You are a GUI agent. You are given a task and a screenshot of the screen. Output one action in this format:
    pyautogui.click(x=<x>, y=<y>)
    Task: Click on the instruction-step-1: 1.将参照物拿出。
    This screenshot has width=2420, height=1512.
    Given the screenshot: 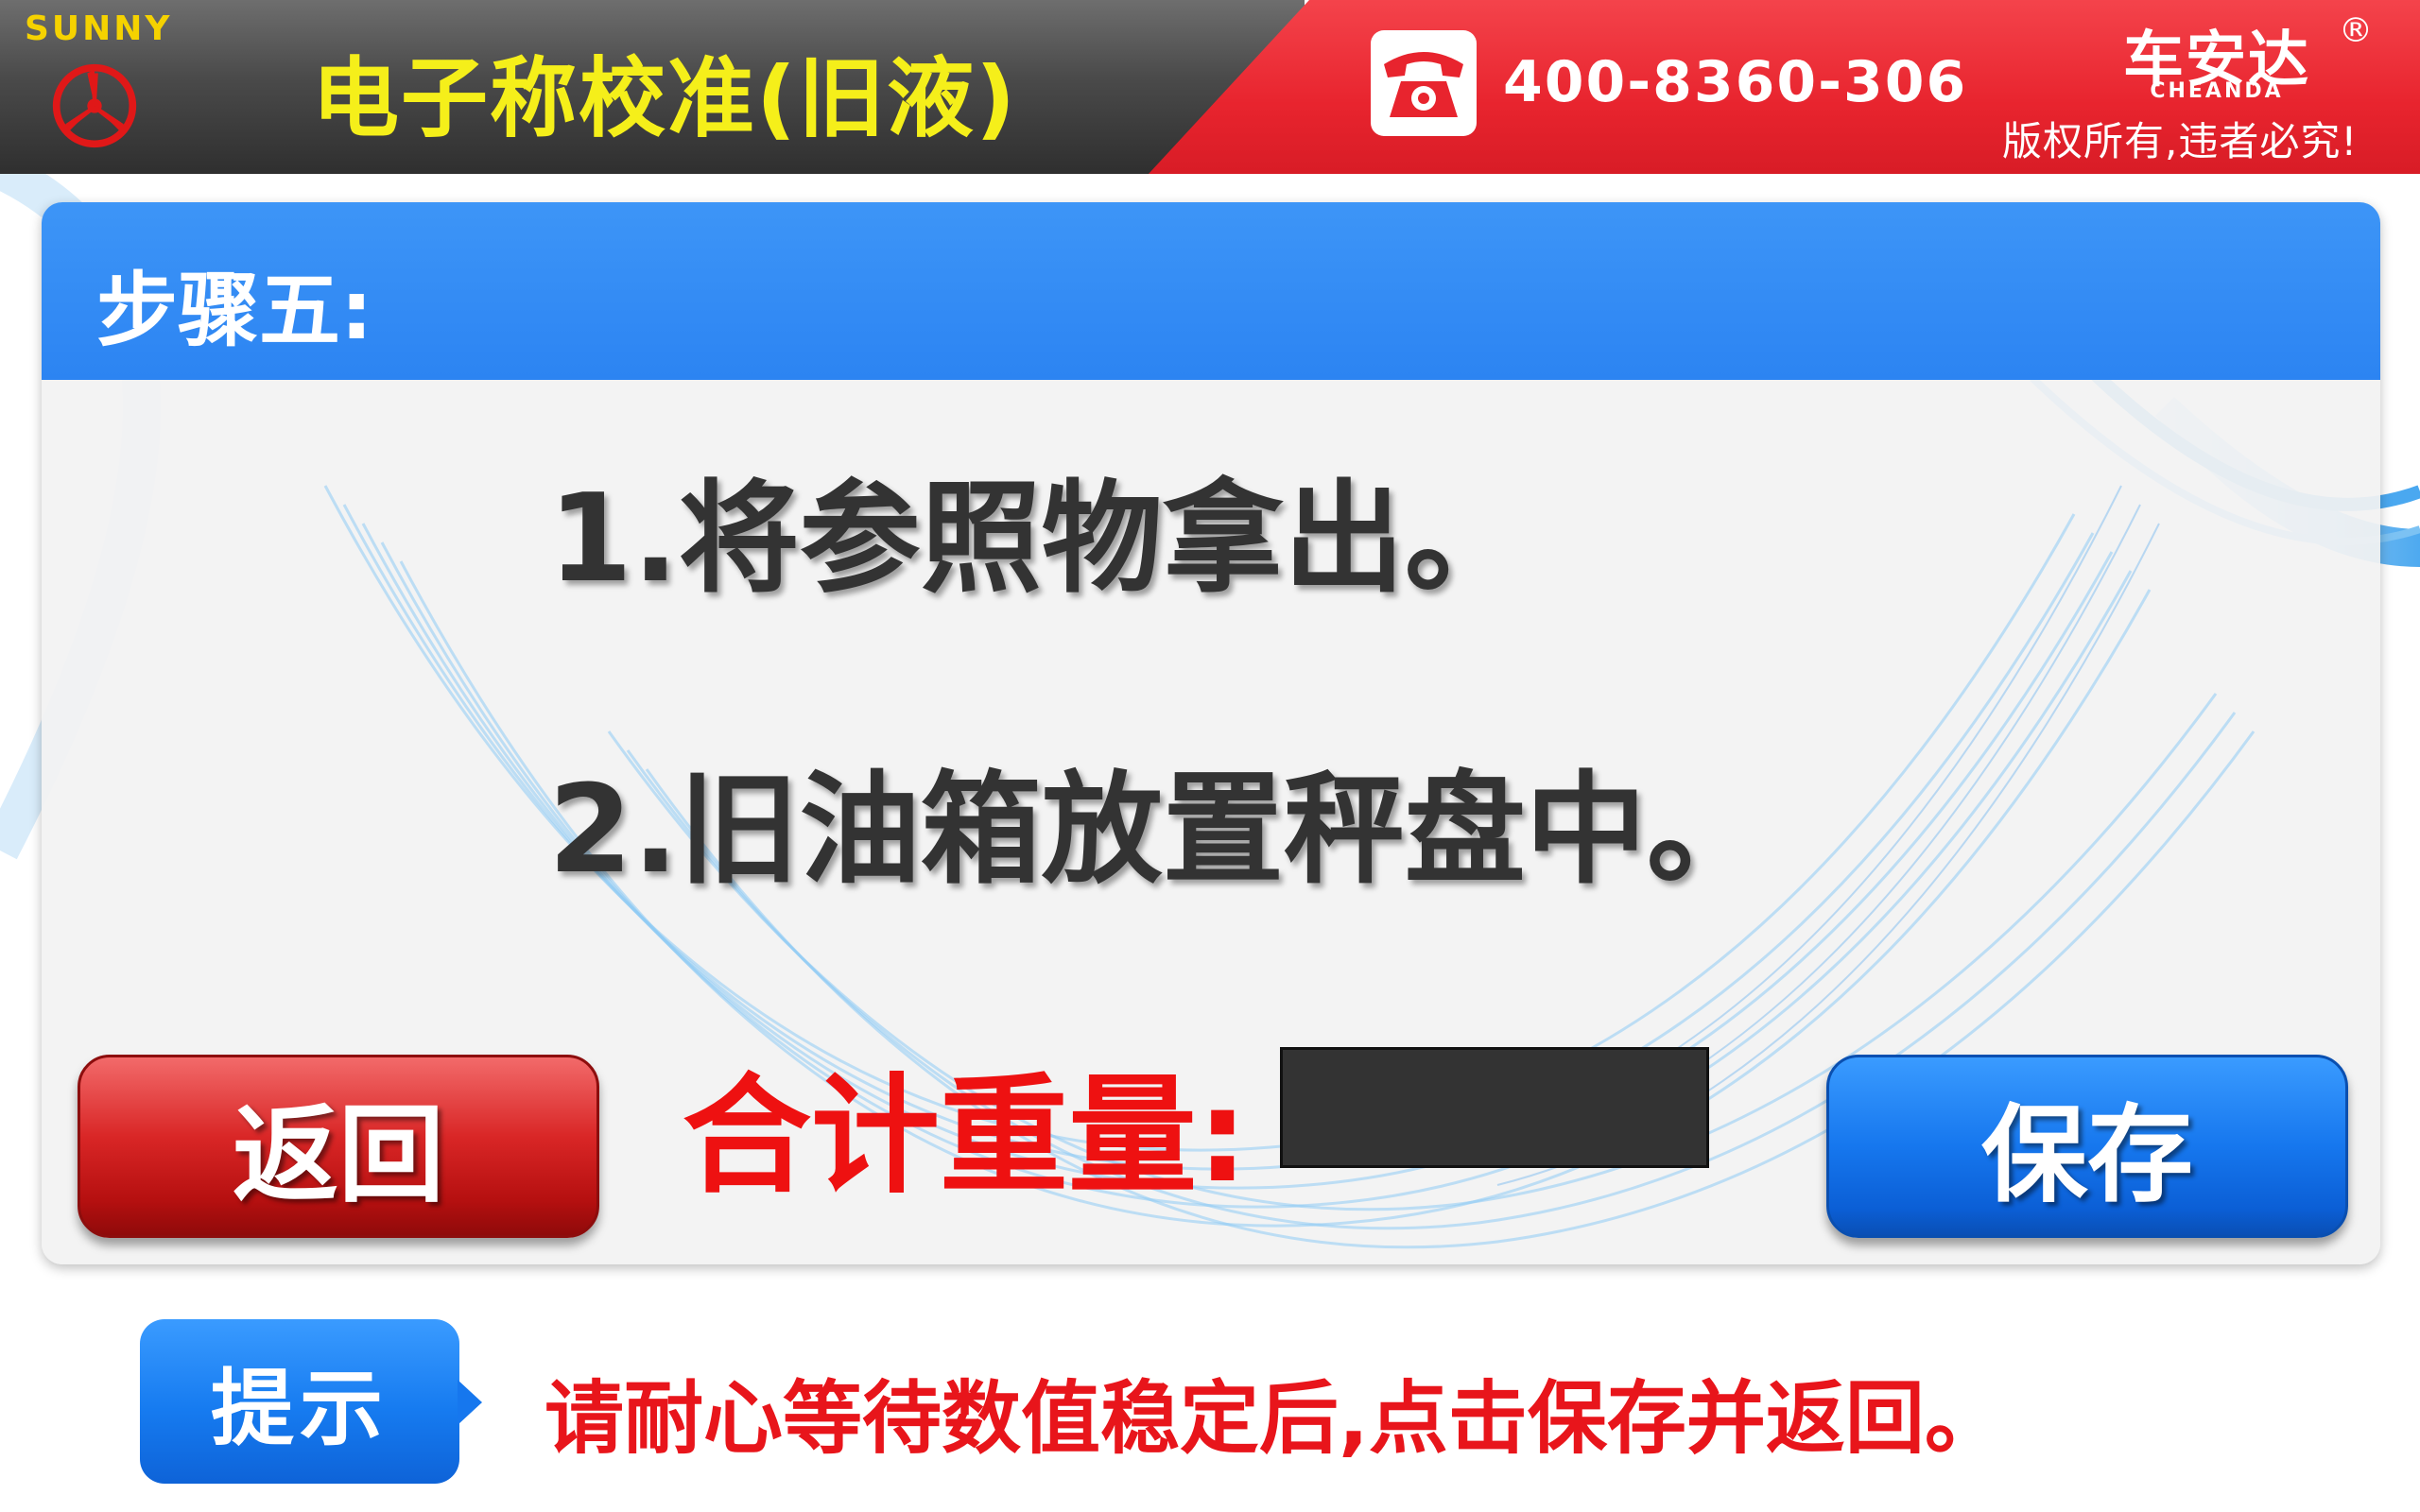 What is the action you would take?
    pyautogui.click(x=1037, y=539)
    